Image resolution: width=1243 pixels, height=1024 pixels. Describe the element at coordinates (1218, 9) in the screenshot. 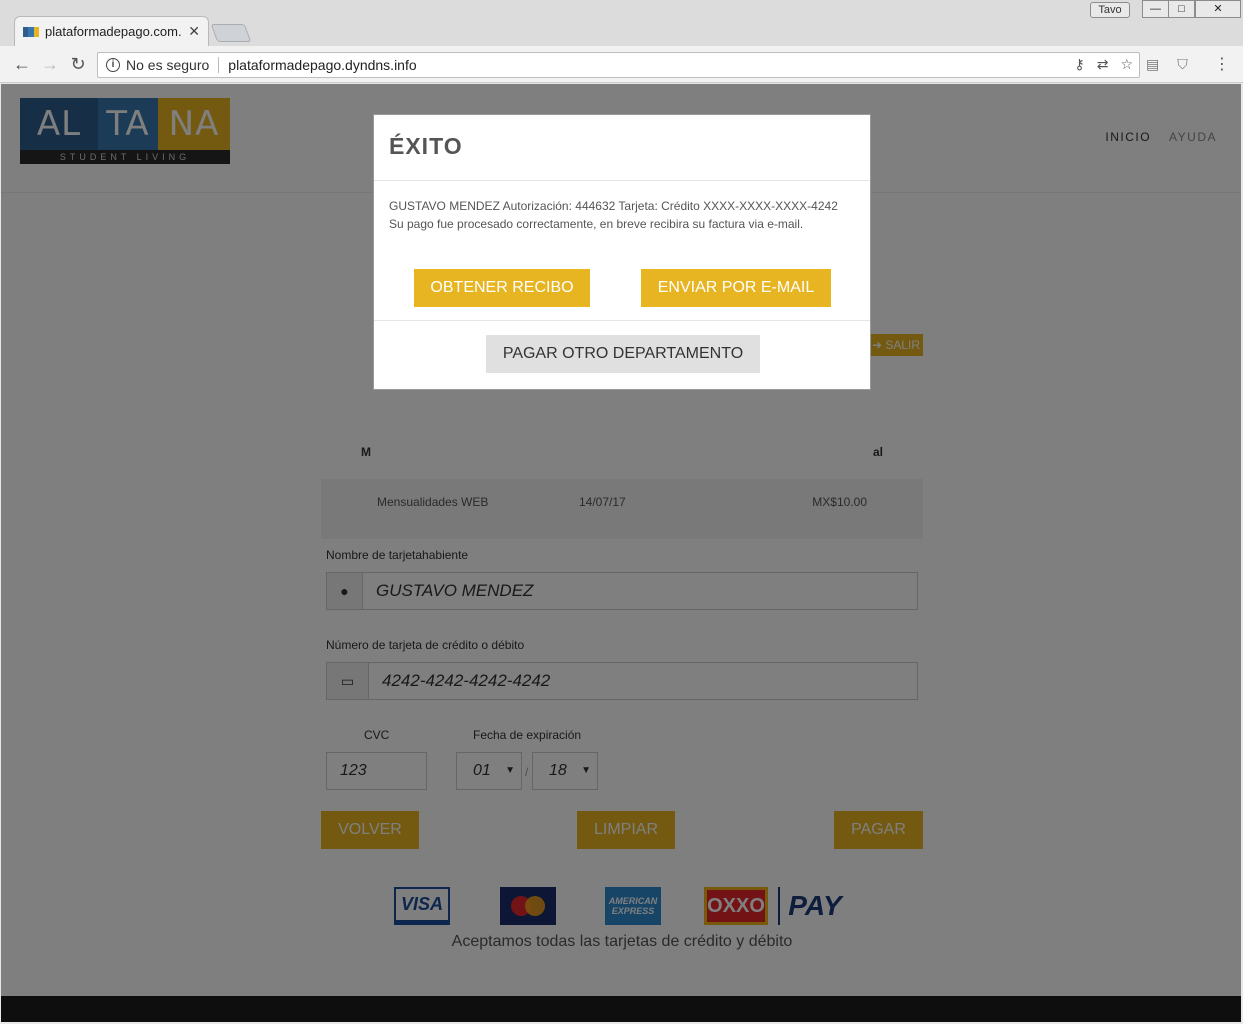

I see `close-window-button: ✕` at that location.